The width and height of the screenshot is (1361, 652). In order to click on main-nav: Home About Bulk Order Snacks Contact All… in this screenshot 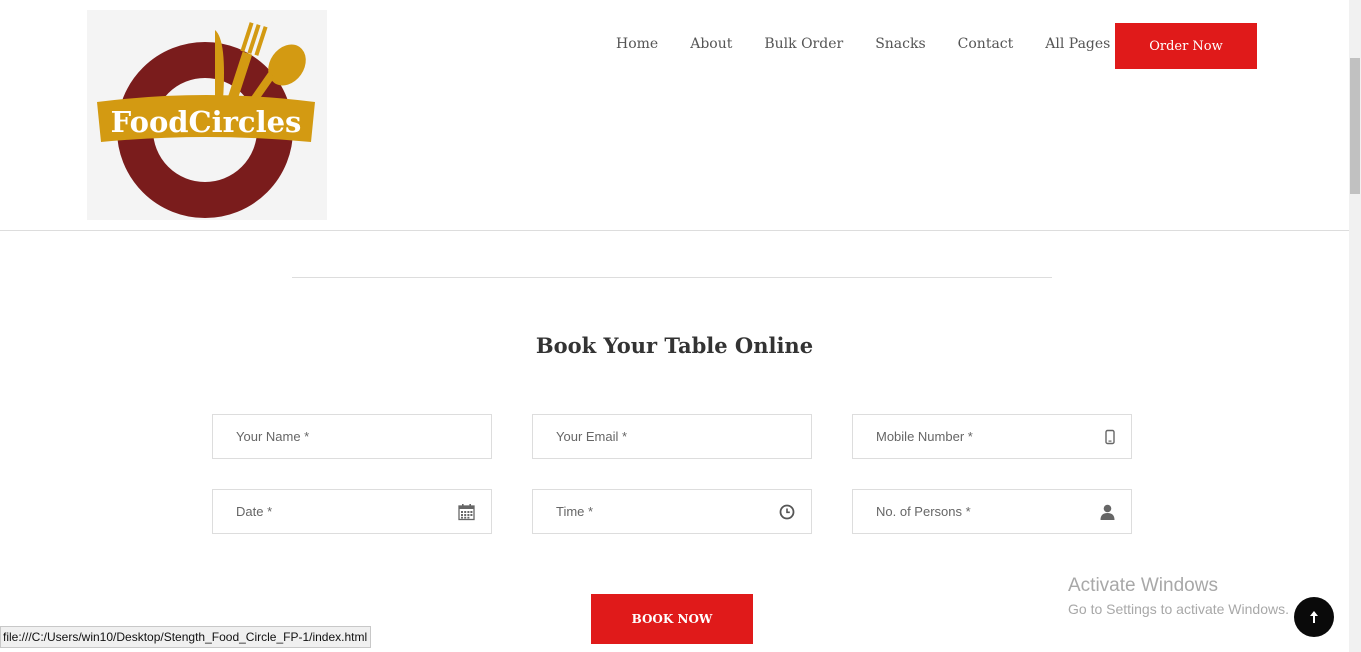, I will do `click(871, 44)`.